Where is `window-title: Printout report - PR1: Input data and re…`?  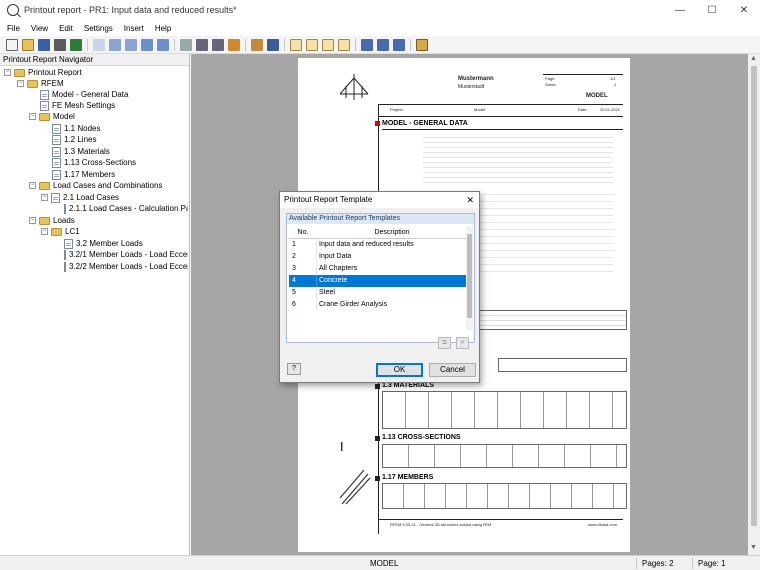
window-title: Printout report - PR1: Input data and re… is located at coordinates (130, 10).